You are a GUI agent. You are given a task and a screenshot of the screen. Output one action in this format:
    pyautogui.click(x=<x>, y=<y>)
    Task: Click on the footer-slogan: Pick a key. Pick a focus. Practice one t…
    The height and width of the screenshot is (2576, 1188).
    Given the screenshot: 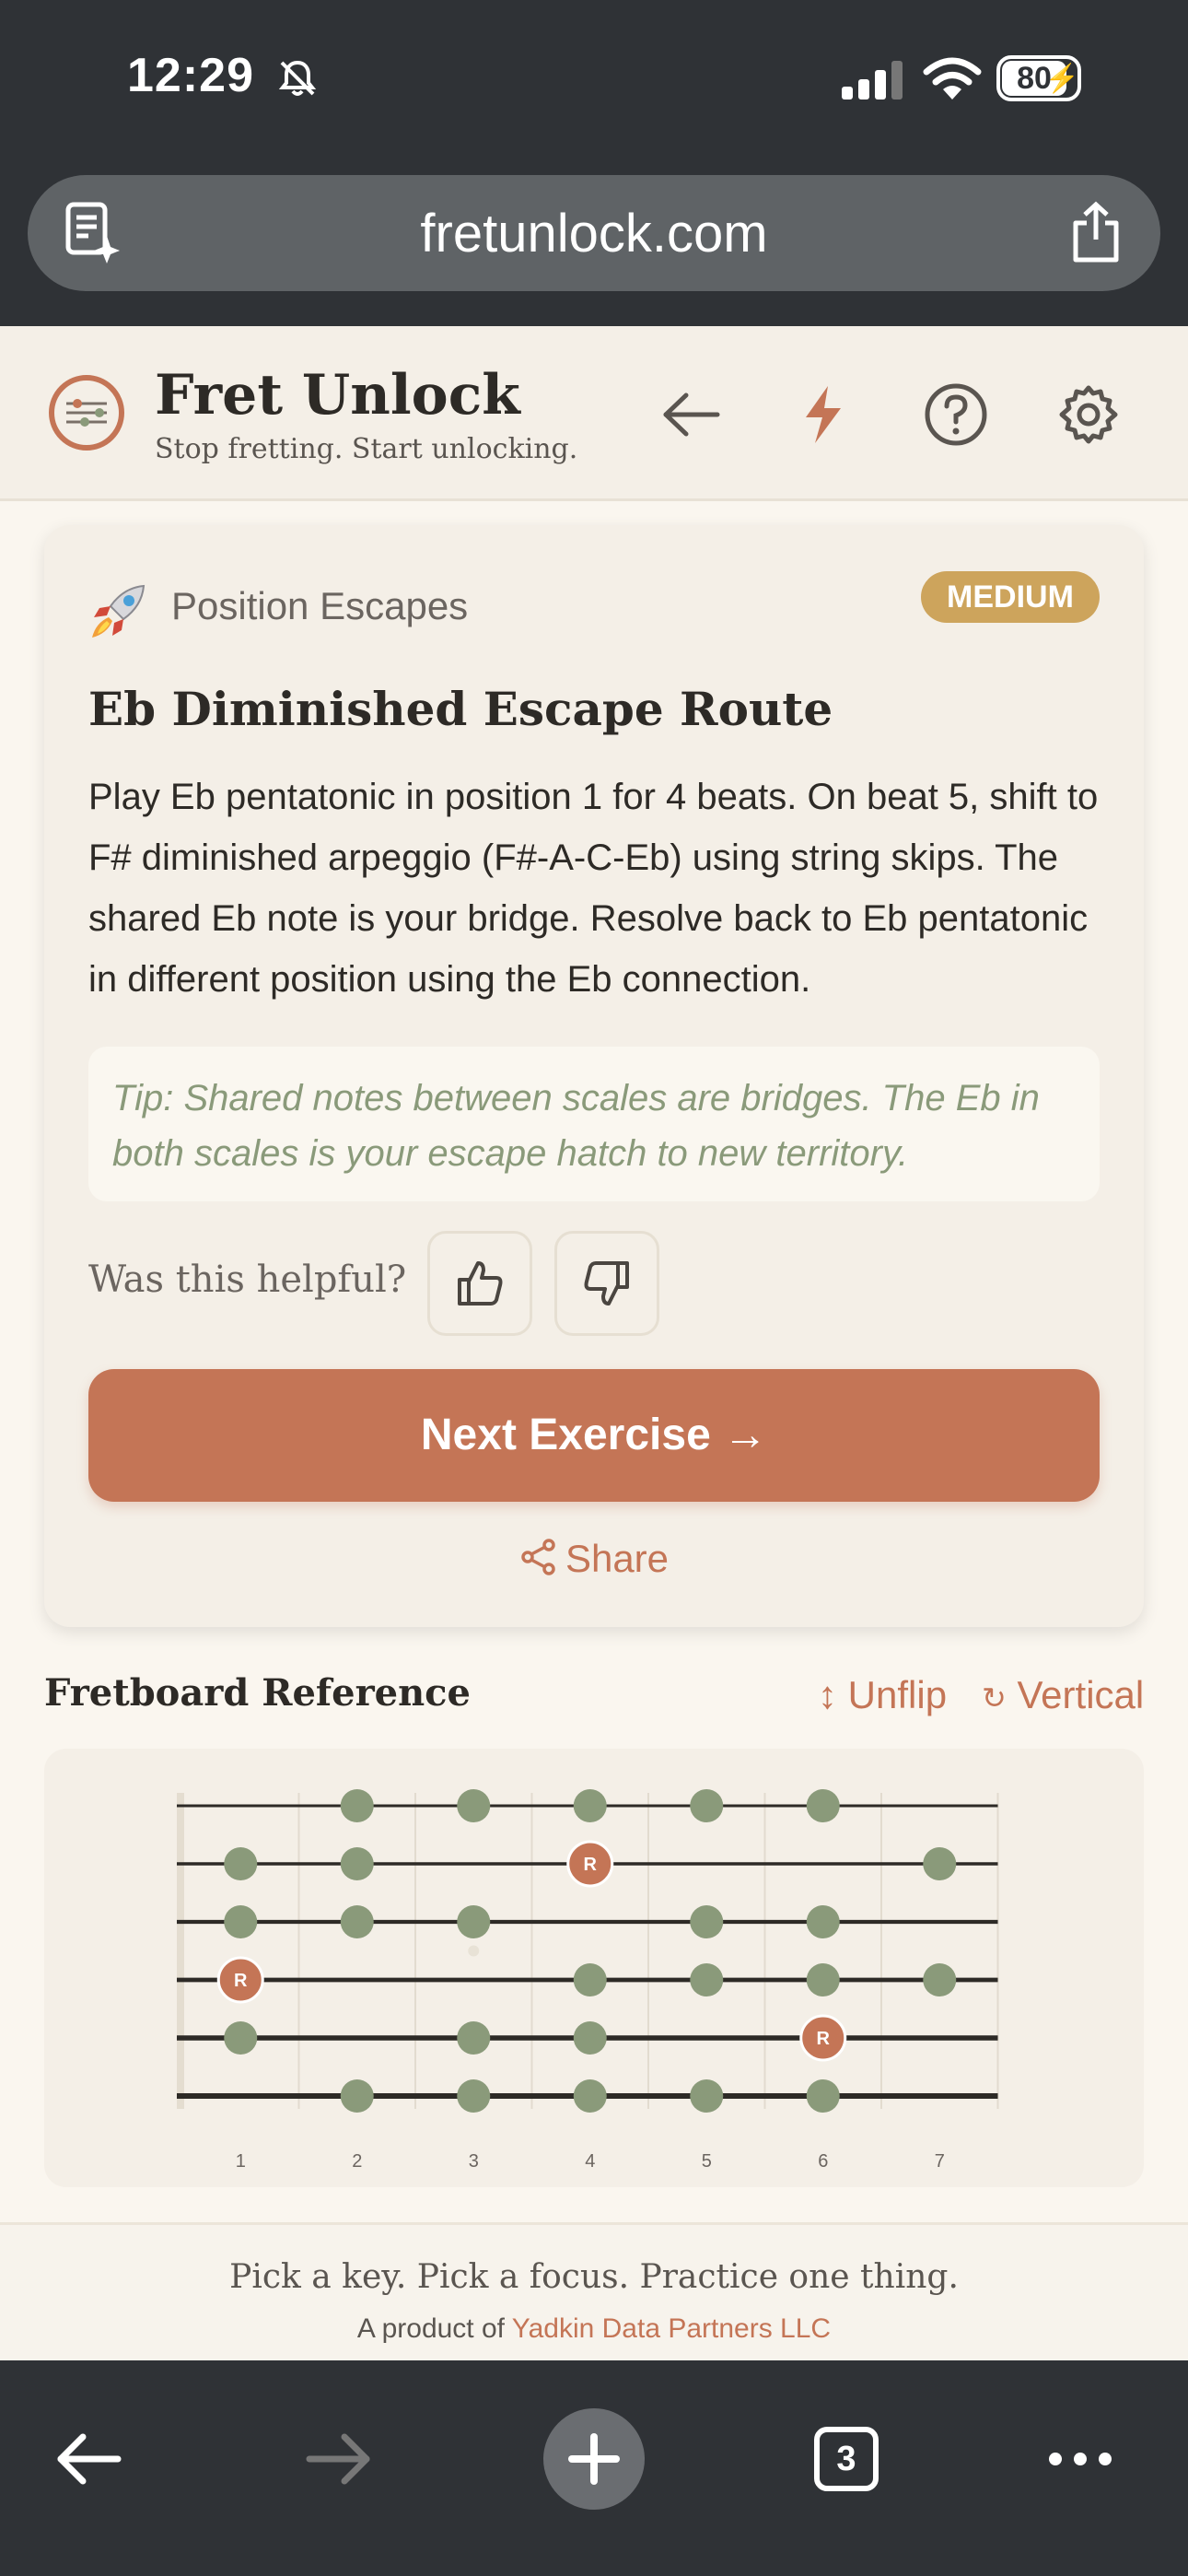 What is the action you would take?
    pyautogui.click(x=594, y=2277)
    